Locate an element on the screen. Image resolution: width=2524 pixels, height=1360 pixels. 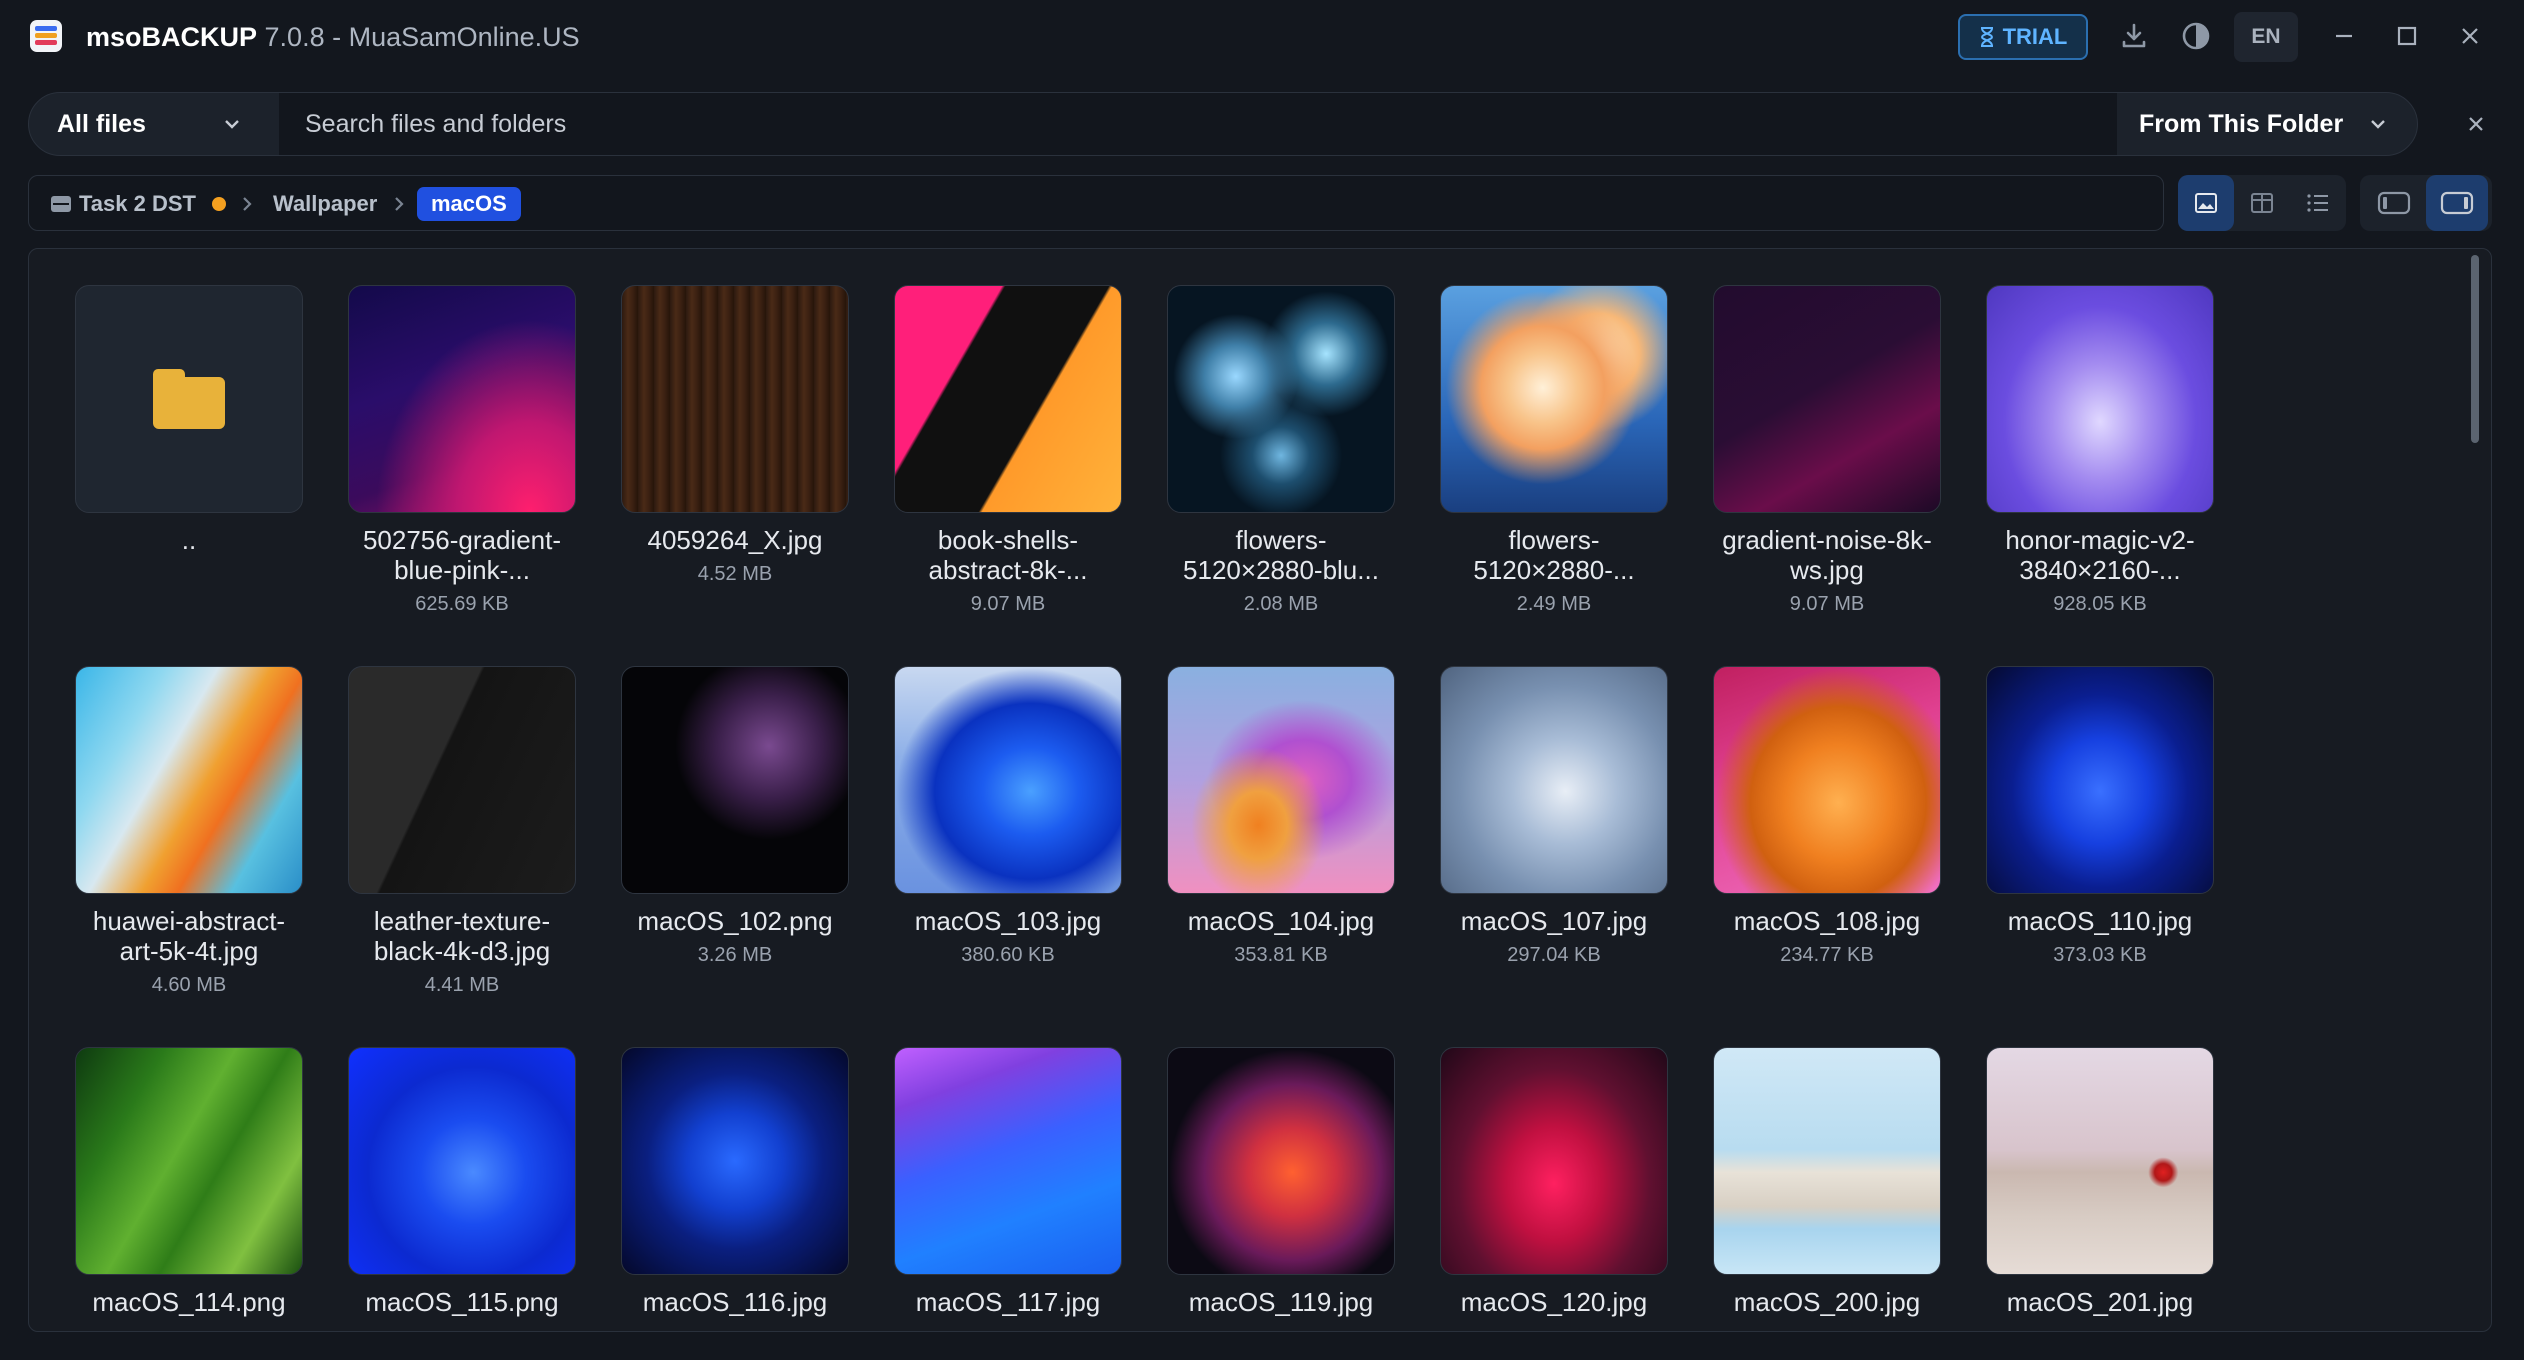
file-name: gradient-noise-8k-ws.jpg is located at coordinates (1827, 555).